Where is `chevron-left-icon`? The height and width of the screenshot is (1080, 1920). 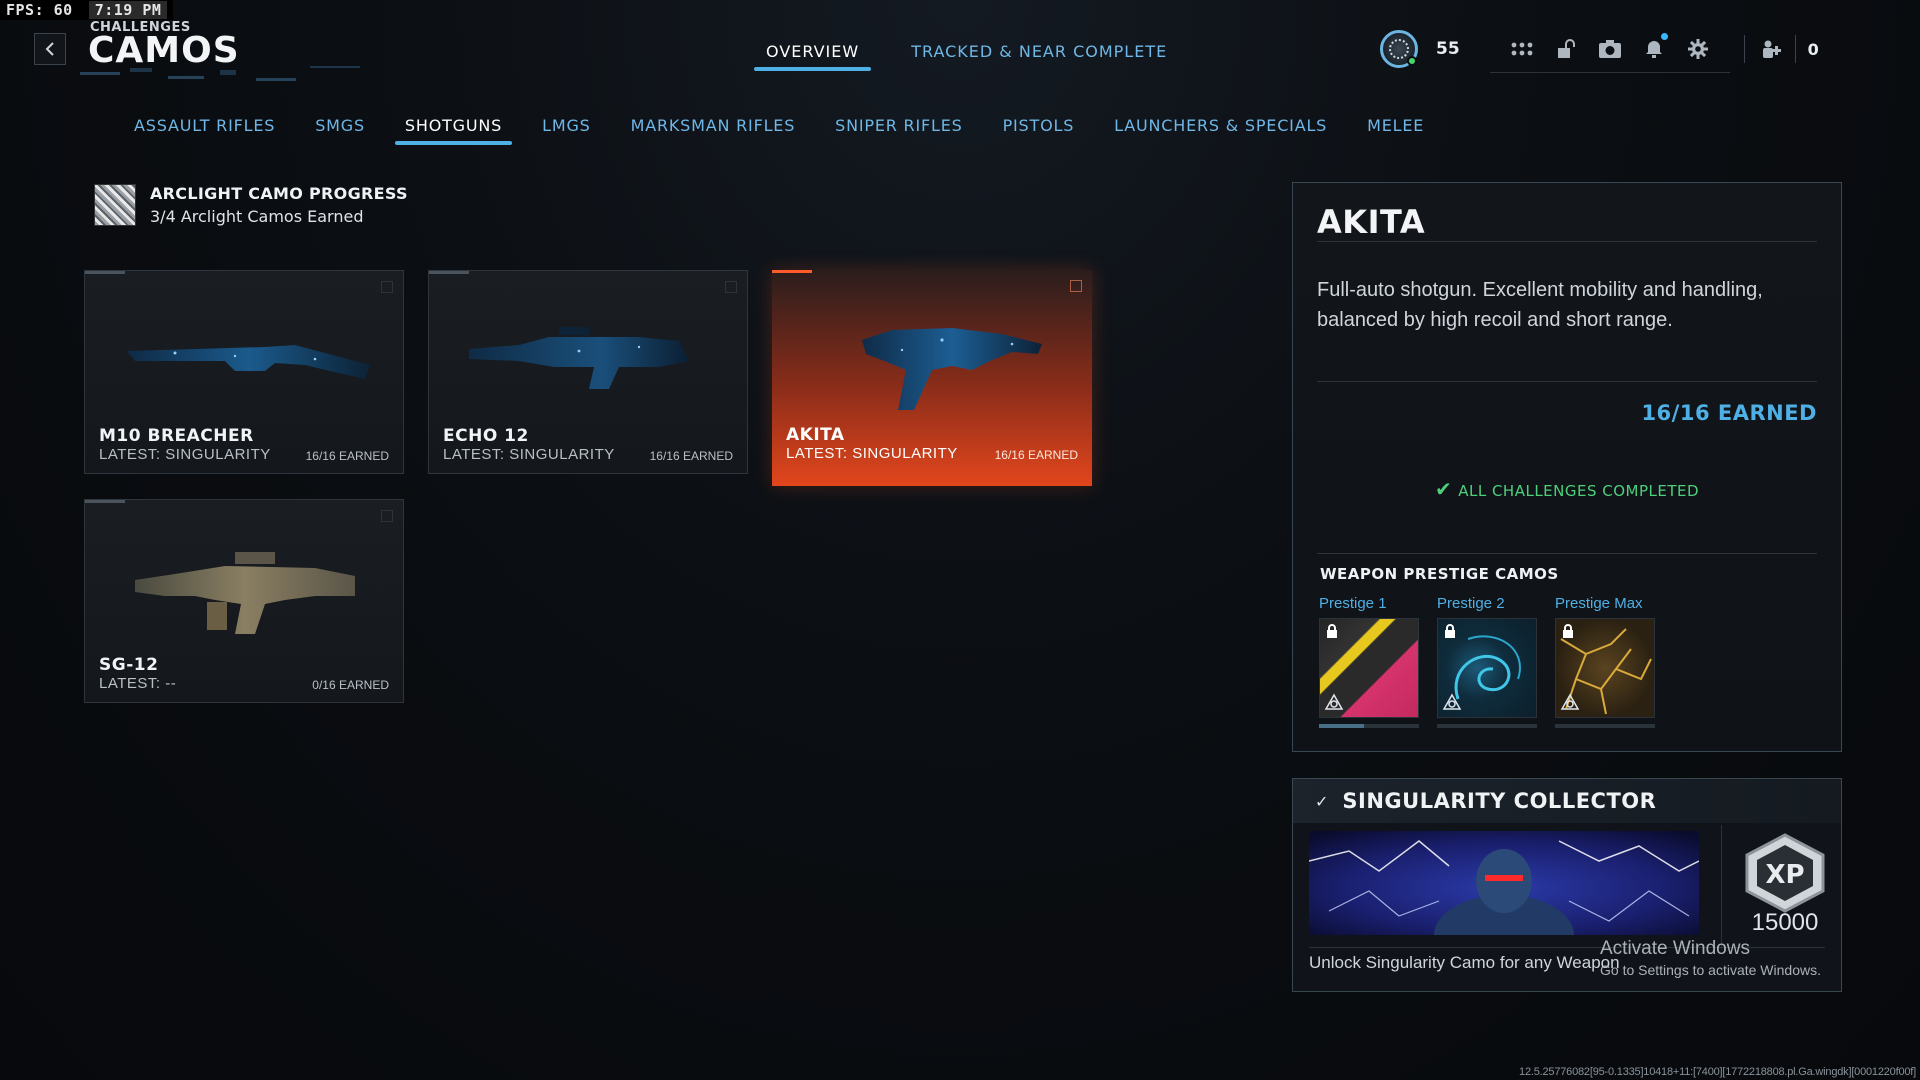 chevron-left-icon is located at coordinates (49, 49).